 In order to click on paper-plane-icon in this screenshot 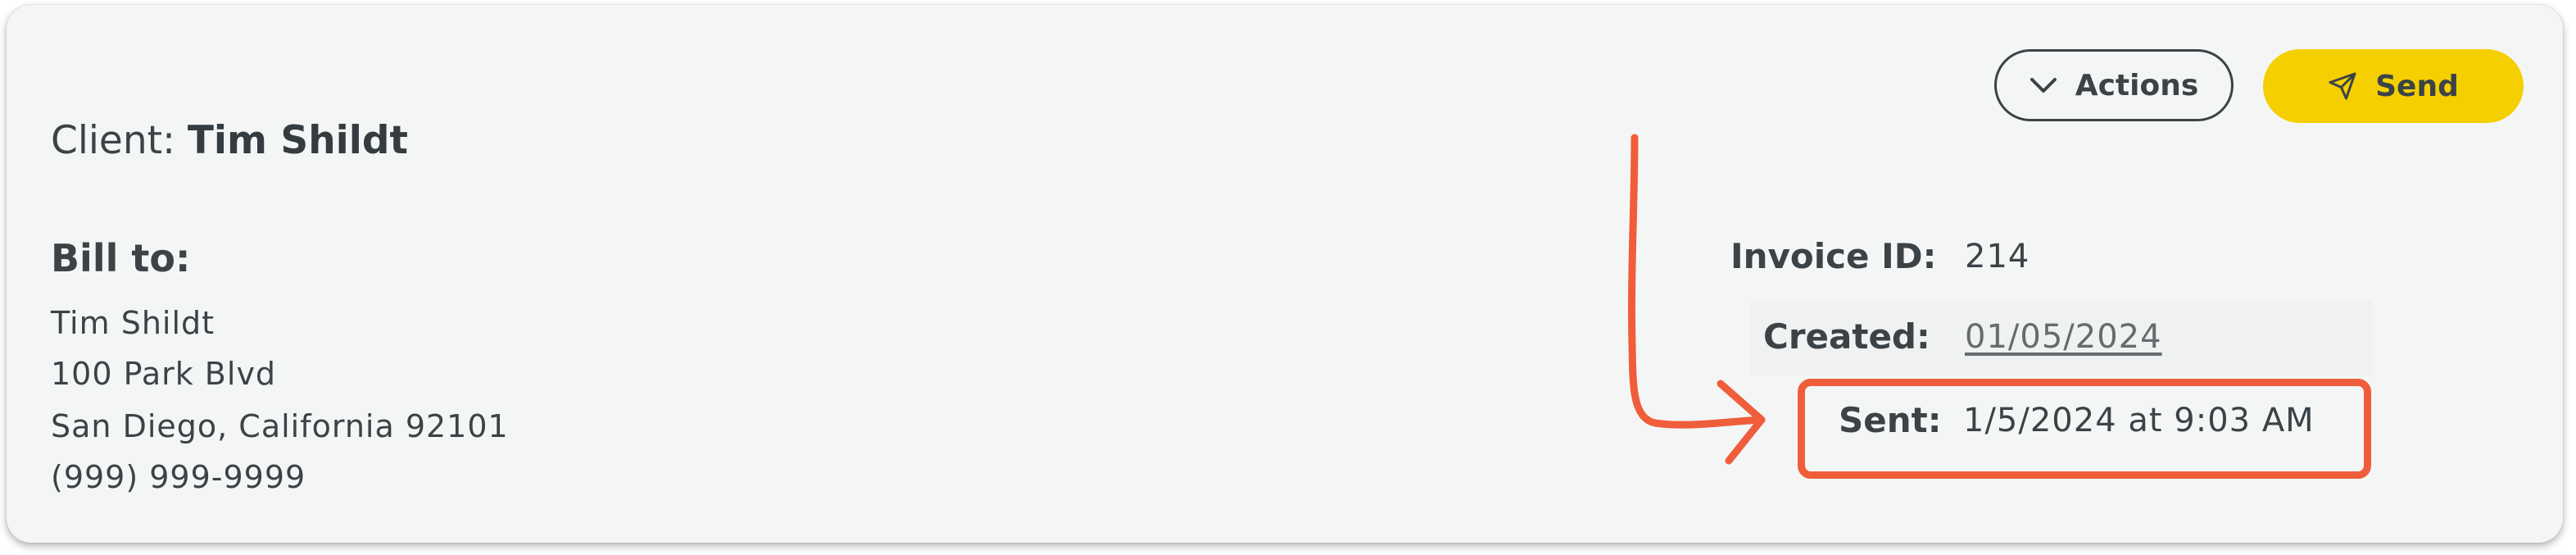, I will do `click(2342, 86)`.